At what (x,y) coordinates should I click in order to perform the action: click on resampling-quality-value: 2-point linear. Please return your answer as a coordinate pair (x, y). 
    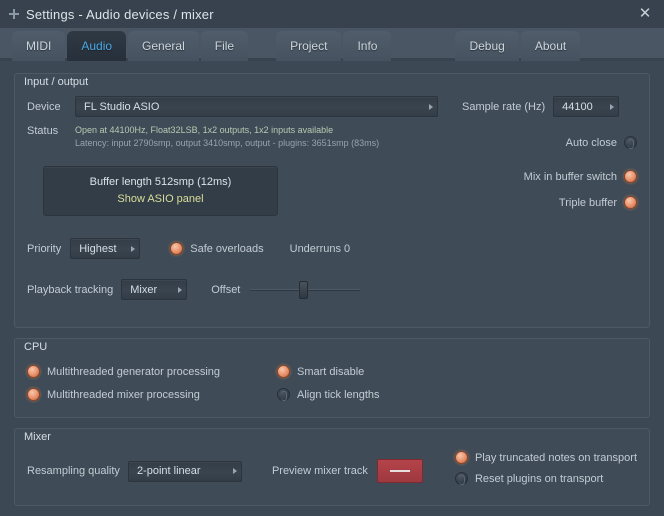
    Looking at the image, I should click on (168, 471).